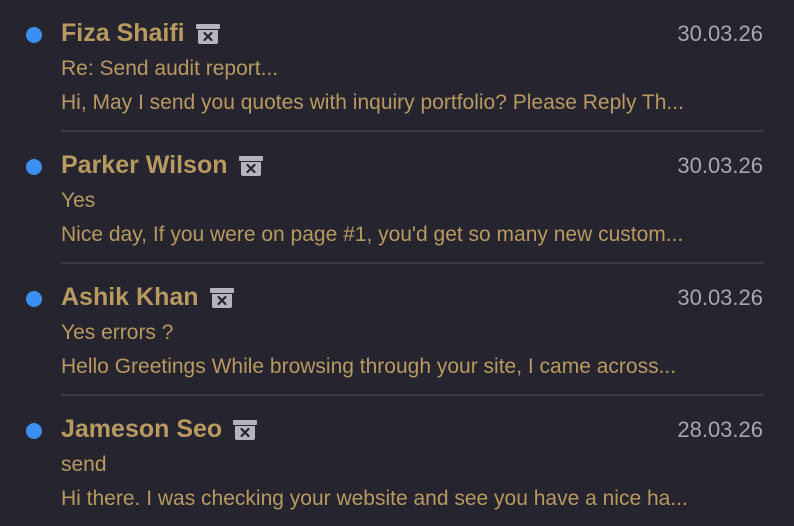  Describe the element at coordinates (78, 200) in the screenshot. I see `message-subject: Yes` at that location.